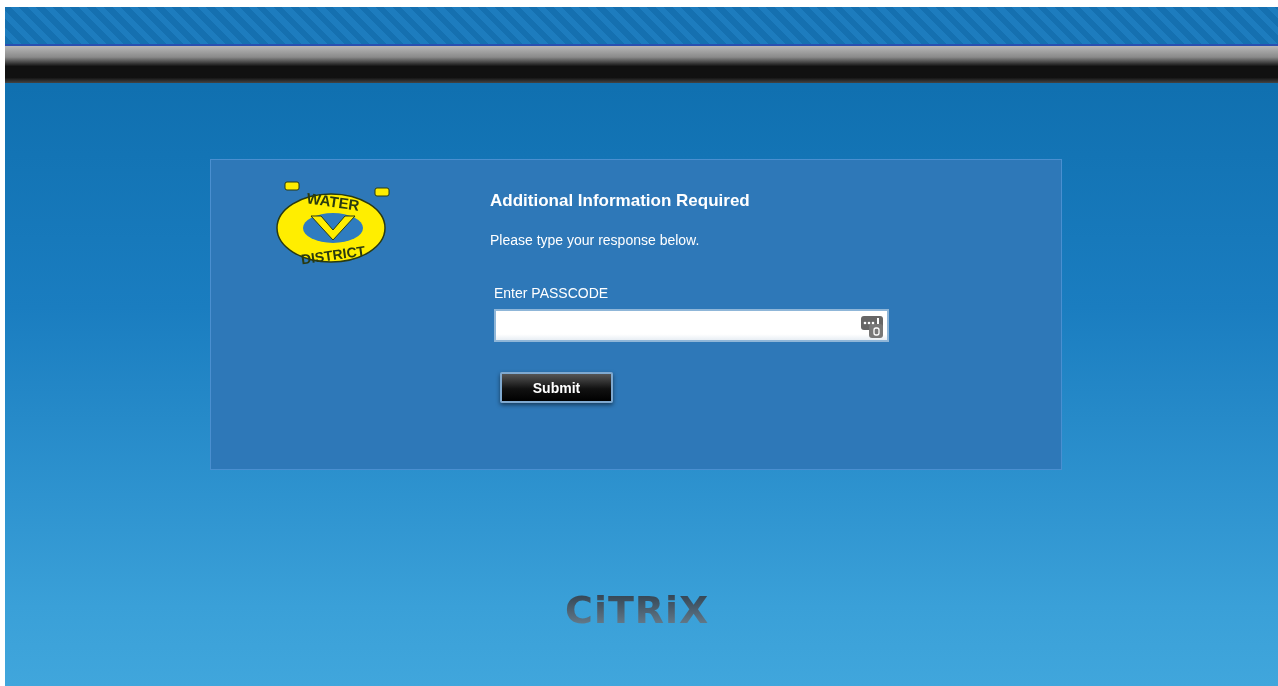 This screenshot has height=686, width=1278. Describe the element at coordinates (620, 201) in the screenshot. I see `form-title: Additional Information Required` at that location.